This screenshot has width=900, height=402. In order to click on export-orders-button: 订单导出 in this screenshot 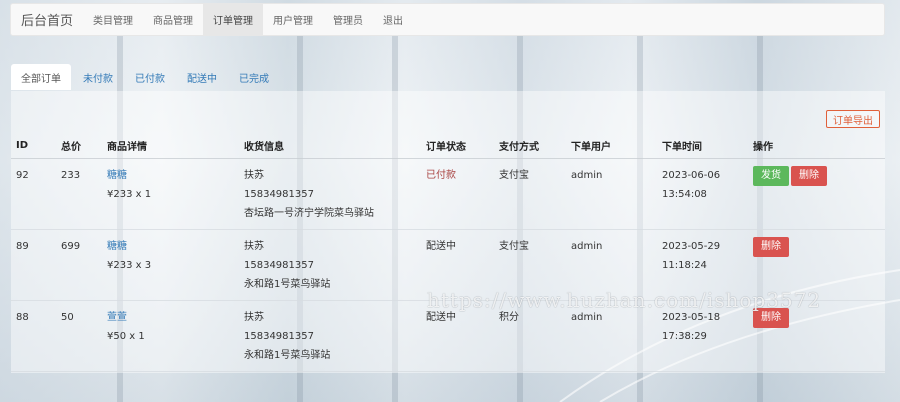, I will do `click(853, 119)`.